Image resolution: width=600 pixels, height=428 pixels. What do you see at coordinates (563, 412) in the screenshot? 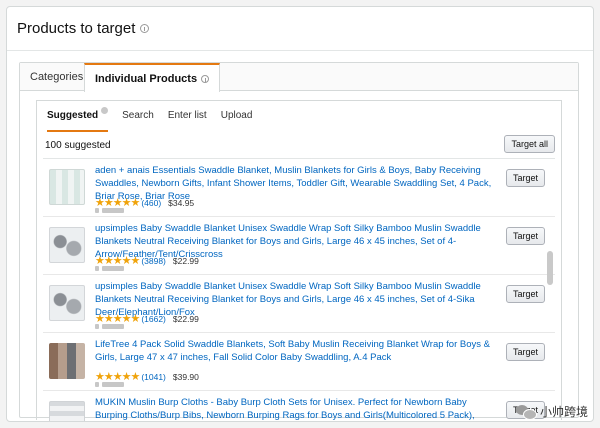
I see `watermark-text: 小帅跨境` at bounding box center [563, 412].